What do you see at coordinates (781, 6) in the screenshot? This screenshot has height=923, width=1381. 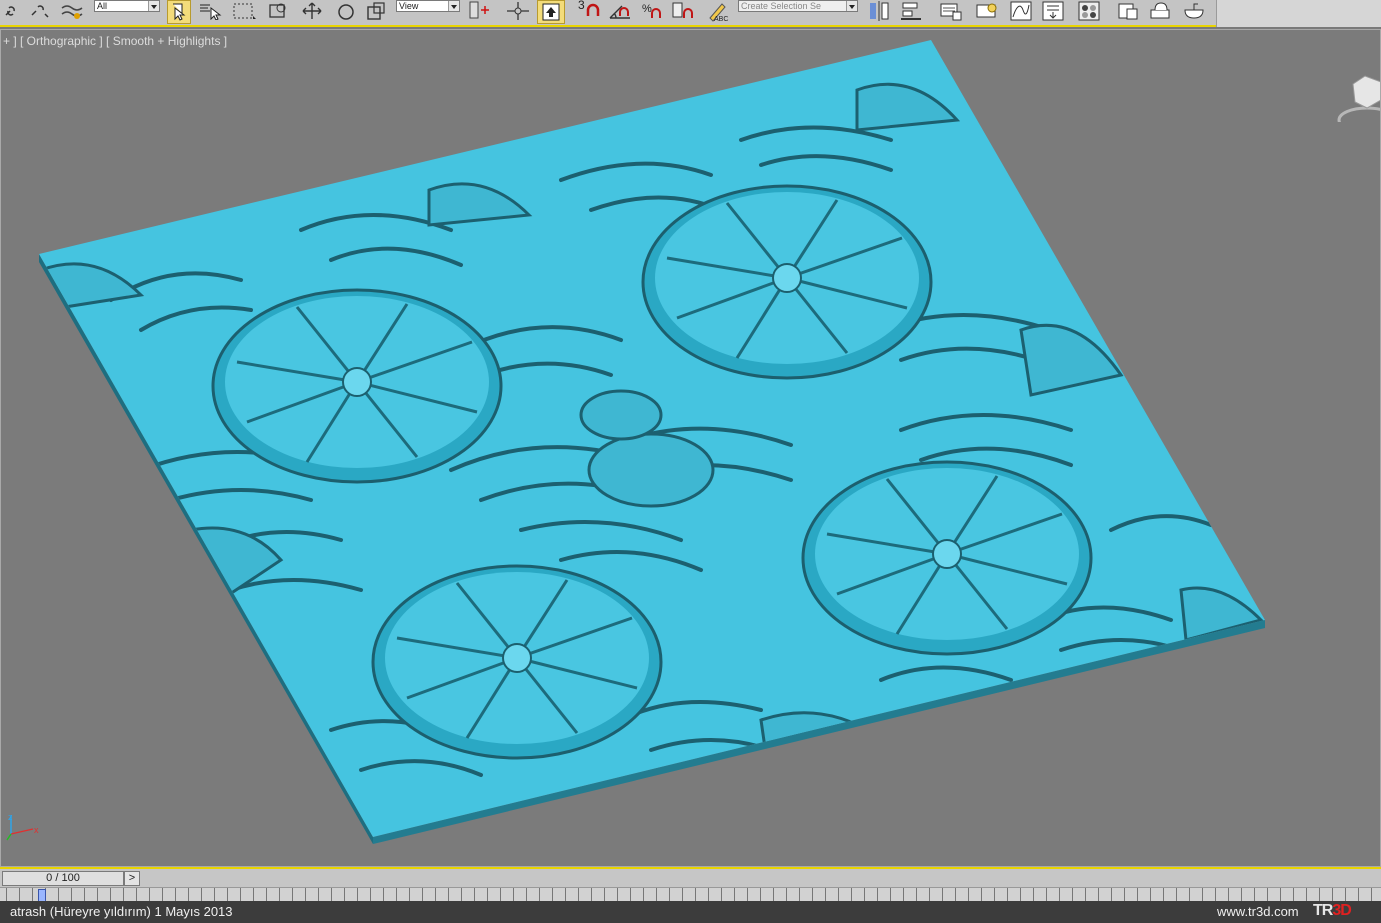 I see `named-selection-placeholder: Create Selection Se` at bounding box center [781, 6].